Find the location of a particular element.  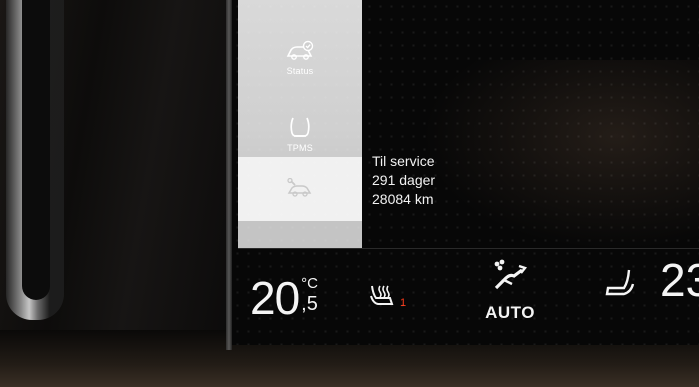

fan-airflow-icon is located at coordinates (510, 277).